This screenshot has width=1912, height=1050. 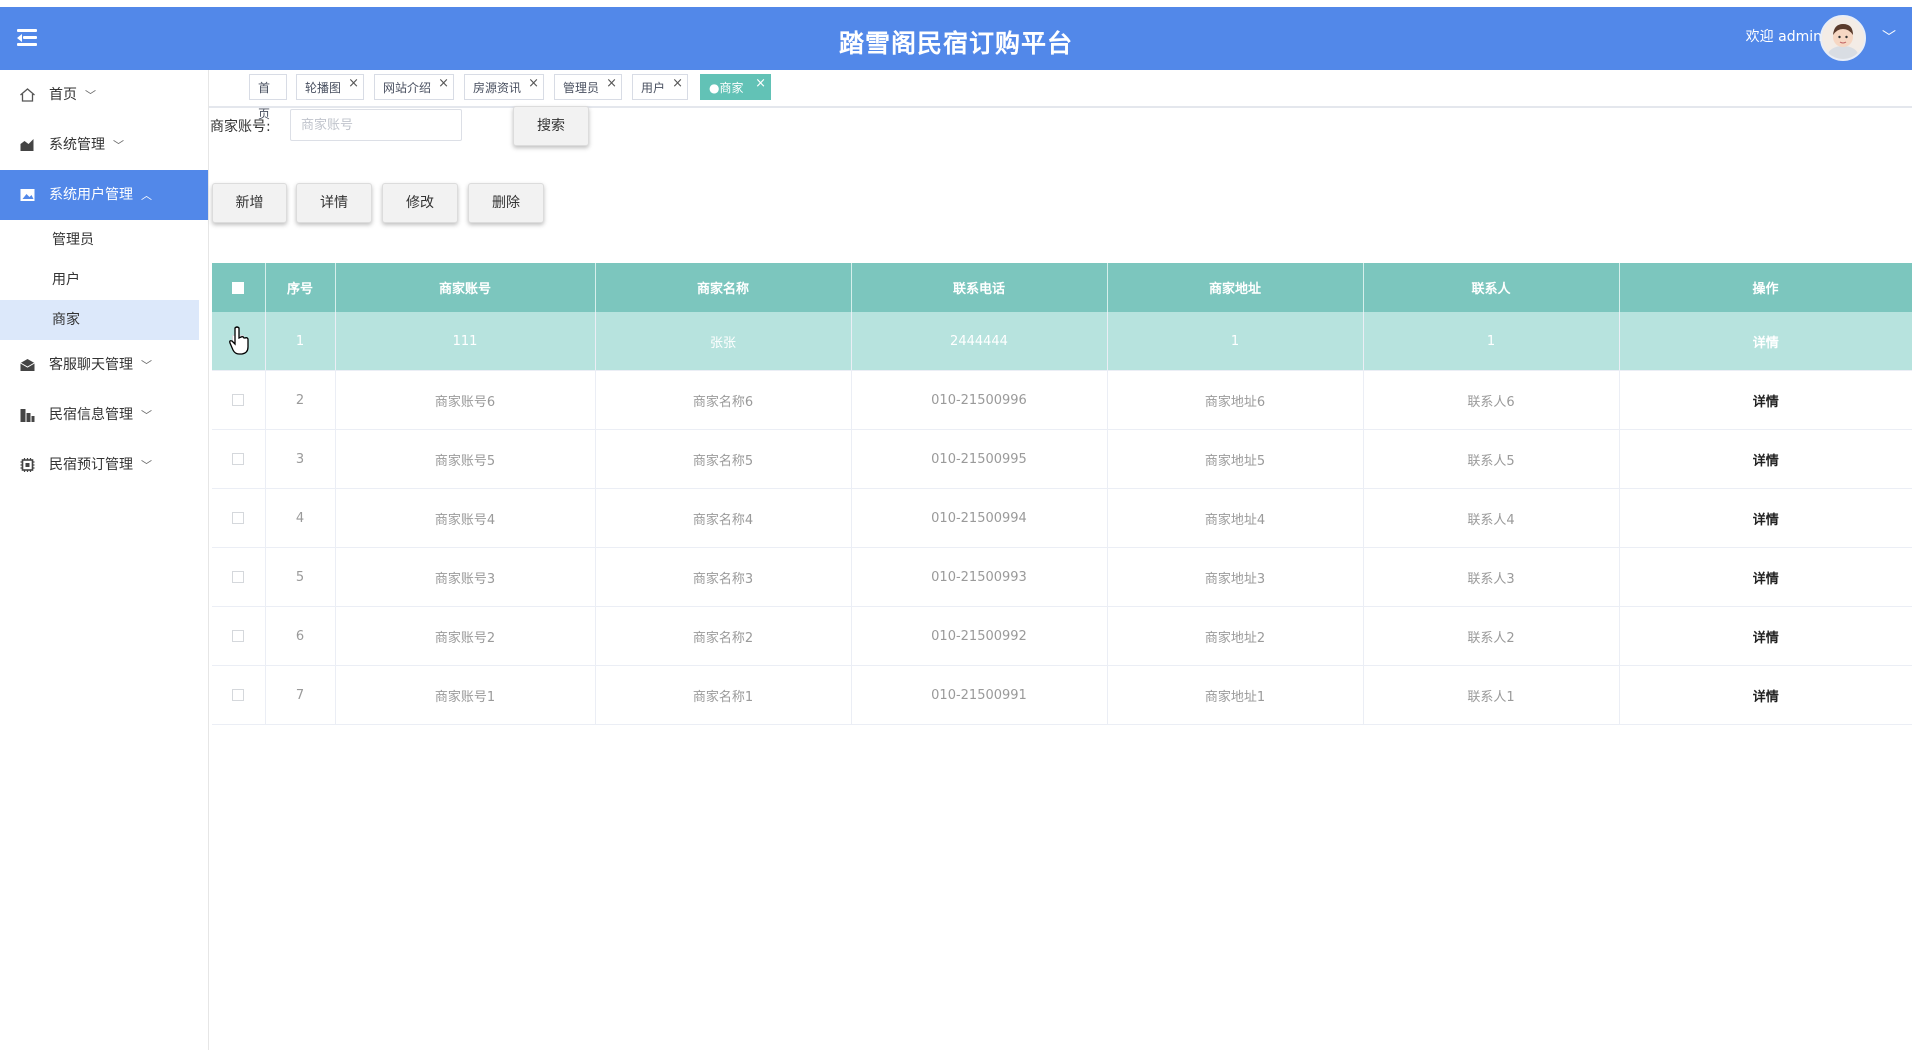 I want to click on sidebar-item-label: 客服聊天管理, so click(x=91, y=365).